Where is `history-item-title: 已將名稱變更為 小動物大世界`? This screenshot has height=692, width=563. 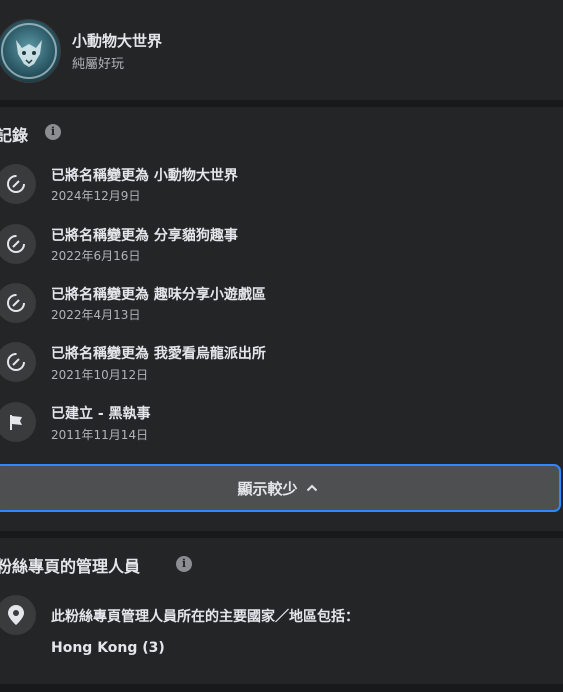 history-item-title: 已將名稱變更為 小動物大世界 is located at coordinates (144, 176).